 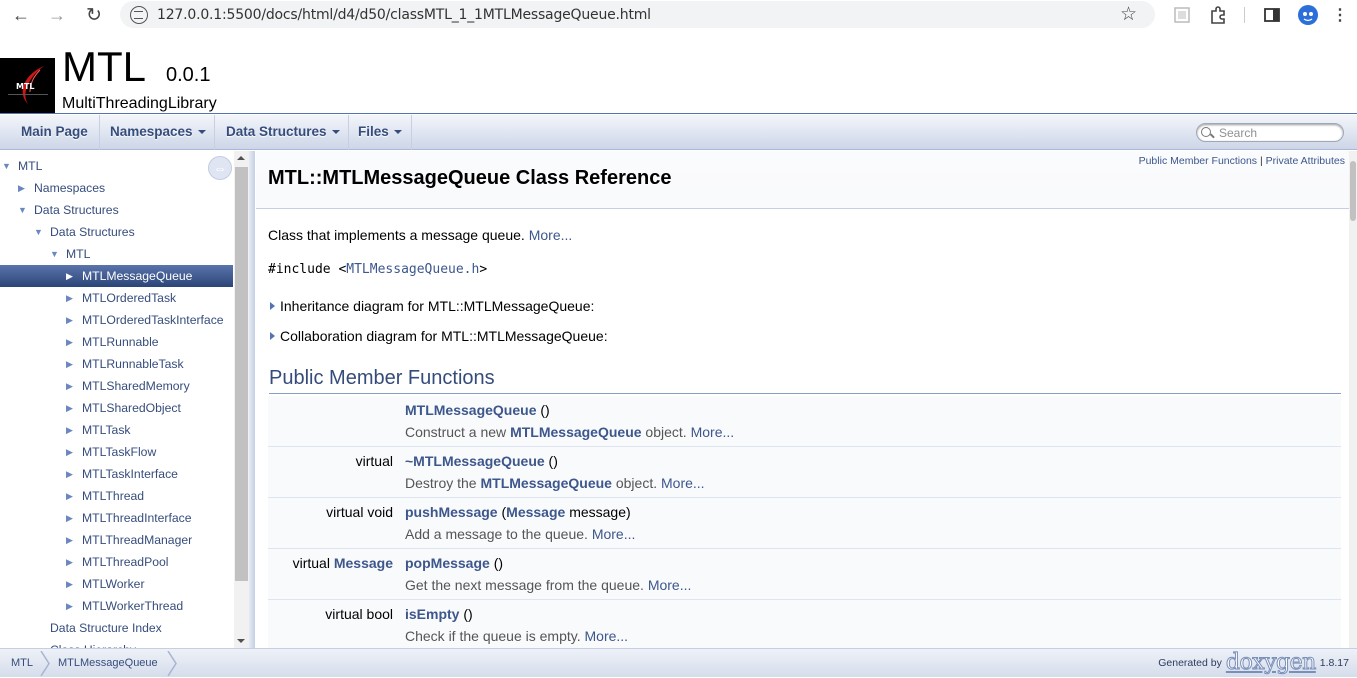 What do you see at coordinates (241, 641) in the screenshot?
I see `scroll-down-icon` at bounding box center [241, 641].